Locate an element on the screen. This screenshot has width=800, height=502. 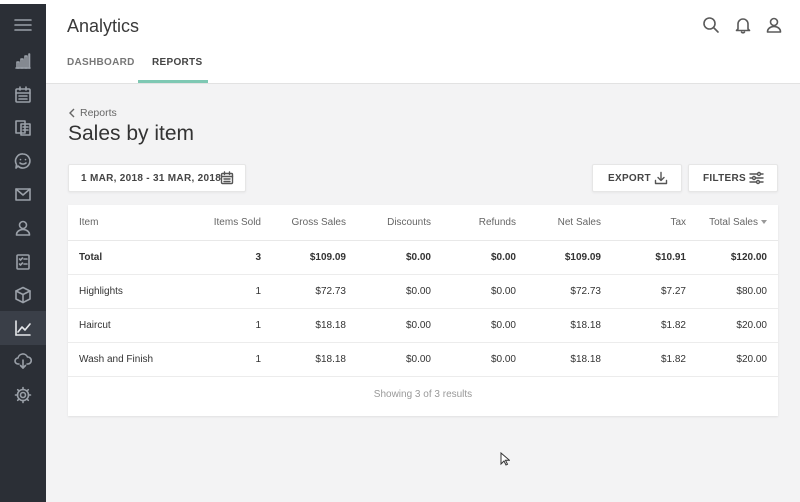
col-items-sold: Items Sold is located at coordinates (230, 223).